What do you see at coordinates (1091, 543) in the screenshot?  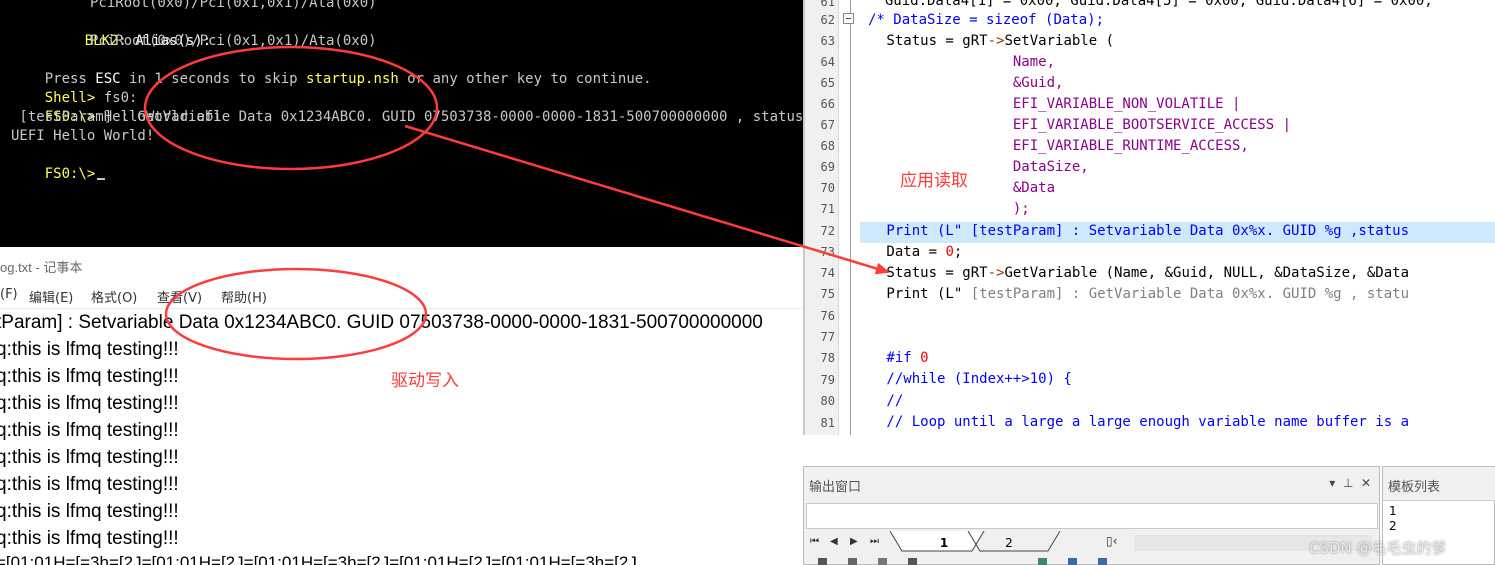 I see `output-tab-strip: ⏮ ◀ ▶ ⏭ 1 2 ▯‹` at bounding box center [1091, 543].